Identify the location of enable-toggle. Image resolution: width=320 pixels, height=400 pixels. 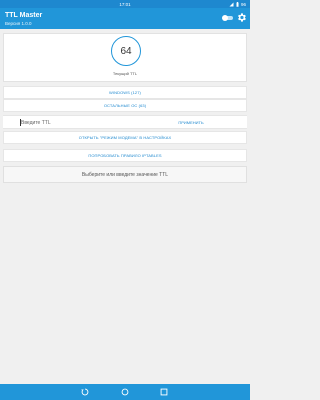
(227, 18).